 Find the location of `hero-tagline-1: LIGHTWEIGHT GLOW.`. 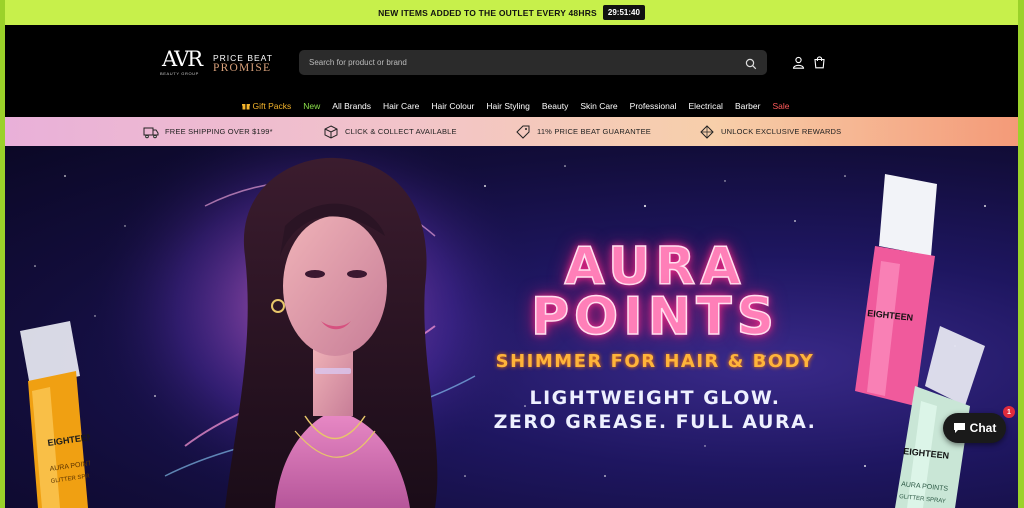

hero-tagline-1: LIGHTWEIGHT GLOW. is located at coordinates (655, 398).